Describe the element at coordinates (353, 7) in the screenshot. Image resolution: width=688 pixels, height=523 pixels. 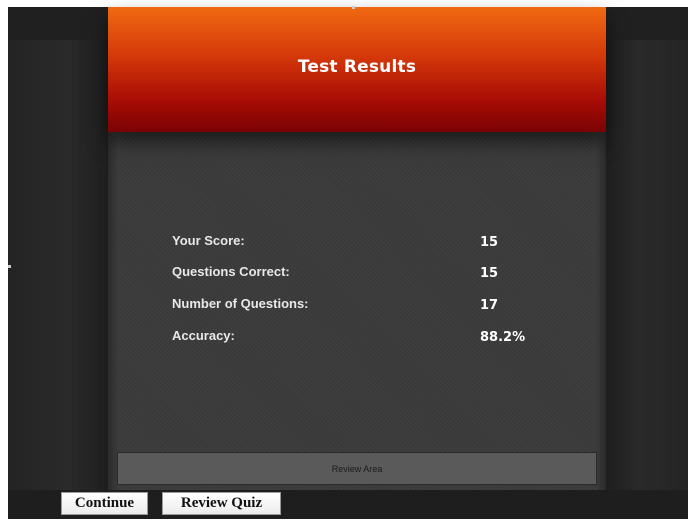
I see `top-center-marker` at that location.